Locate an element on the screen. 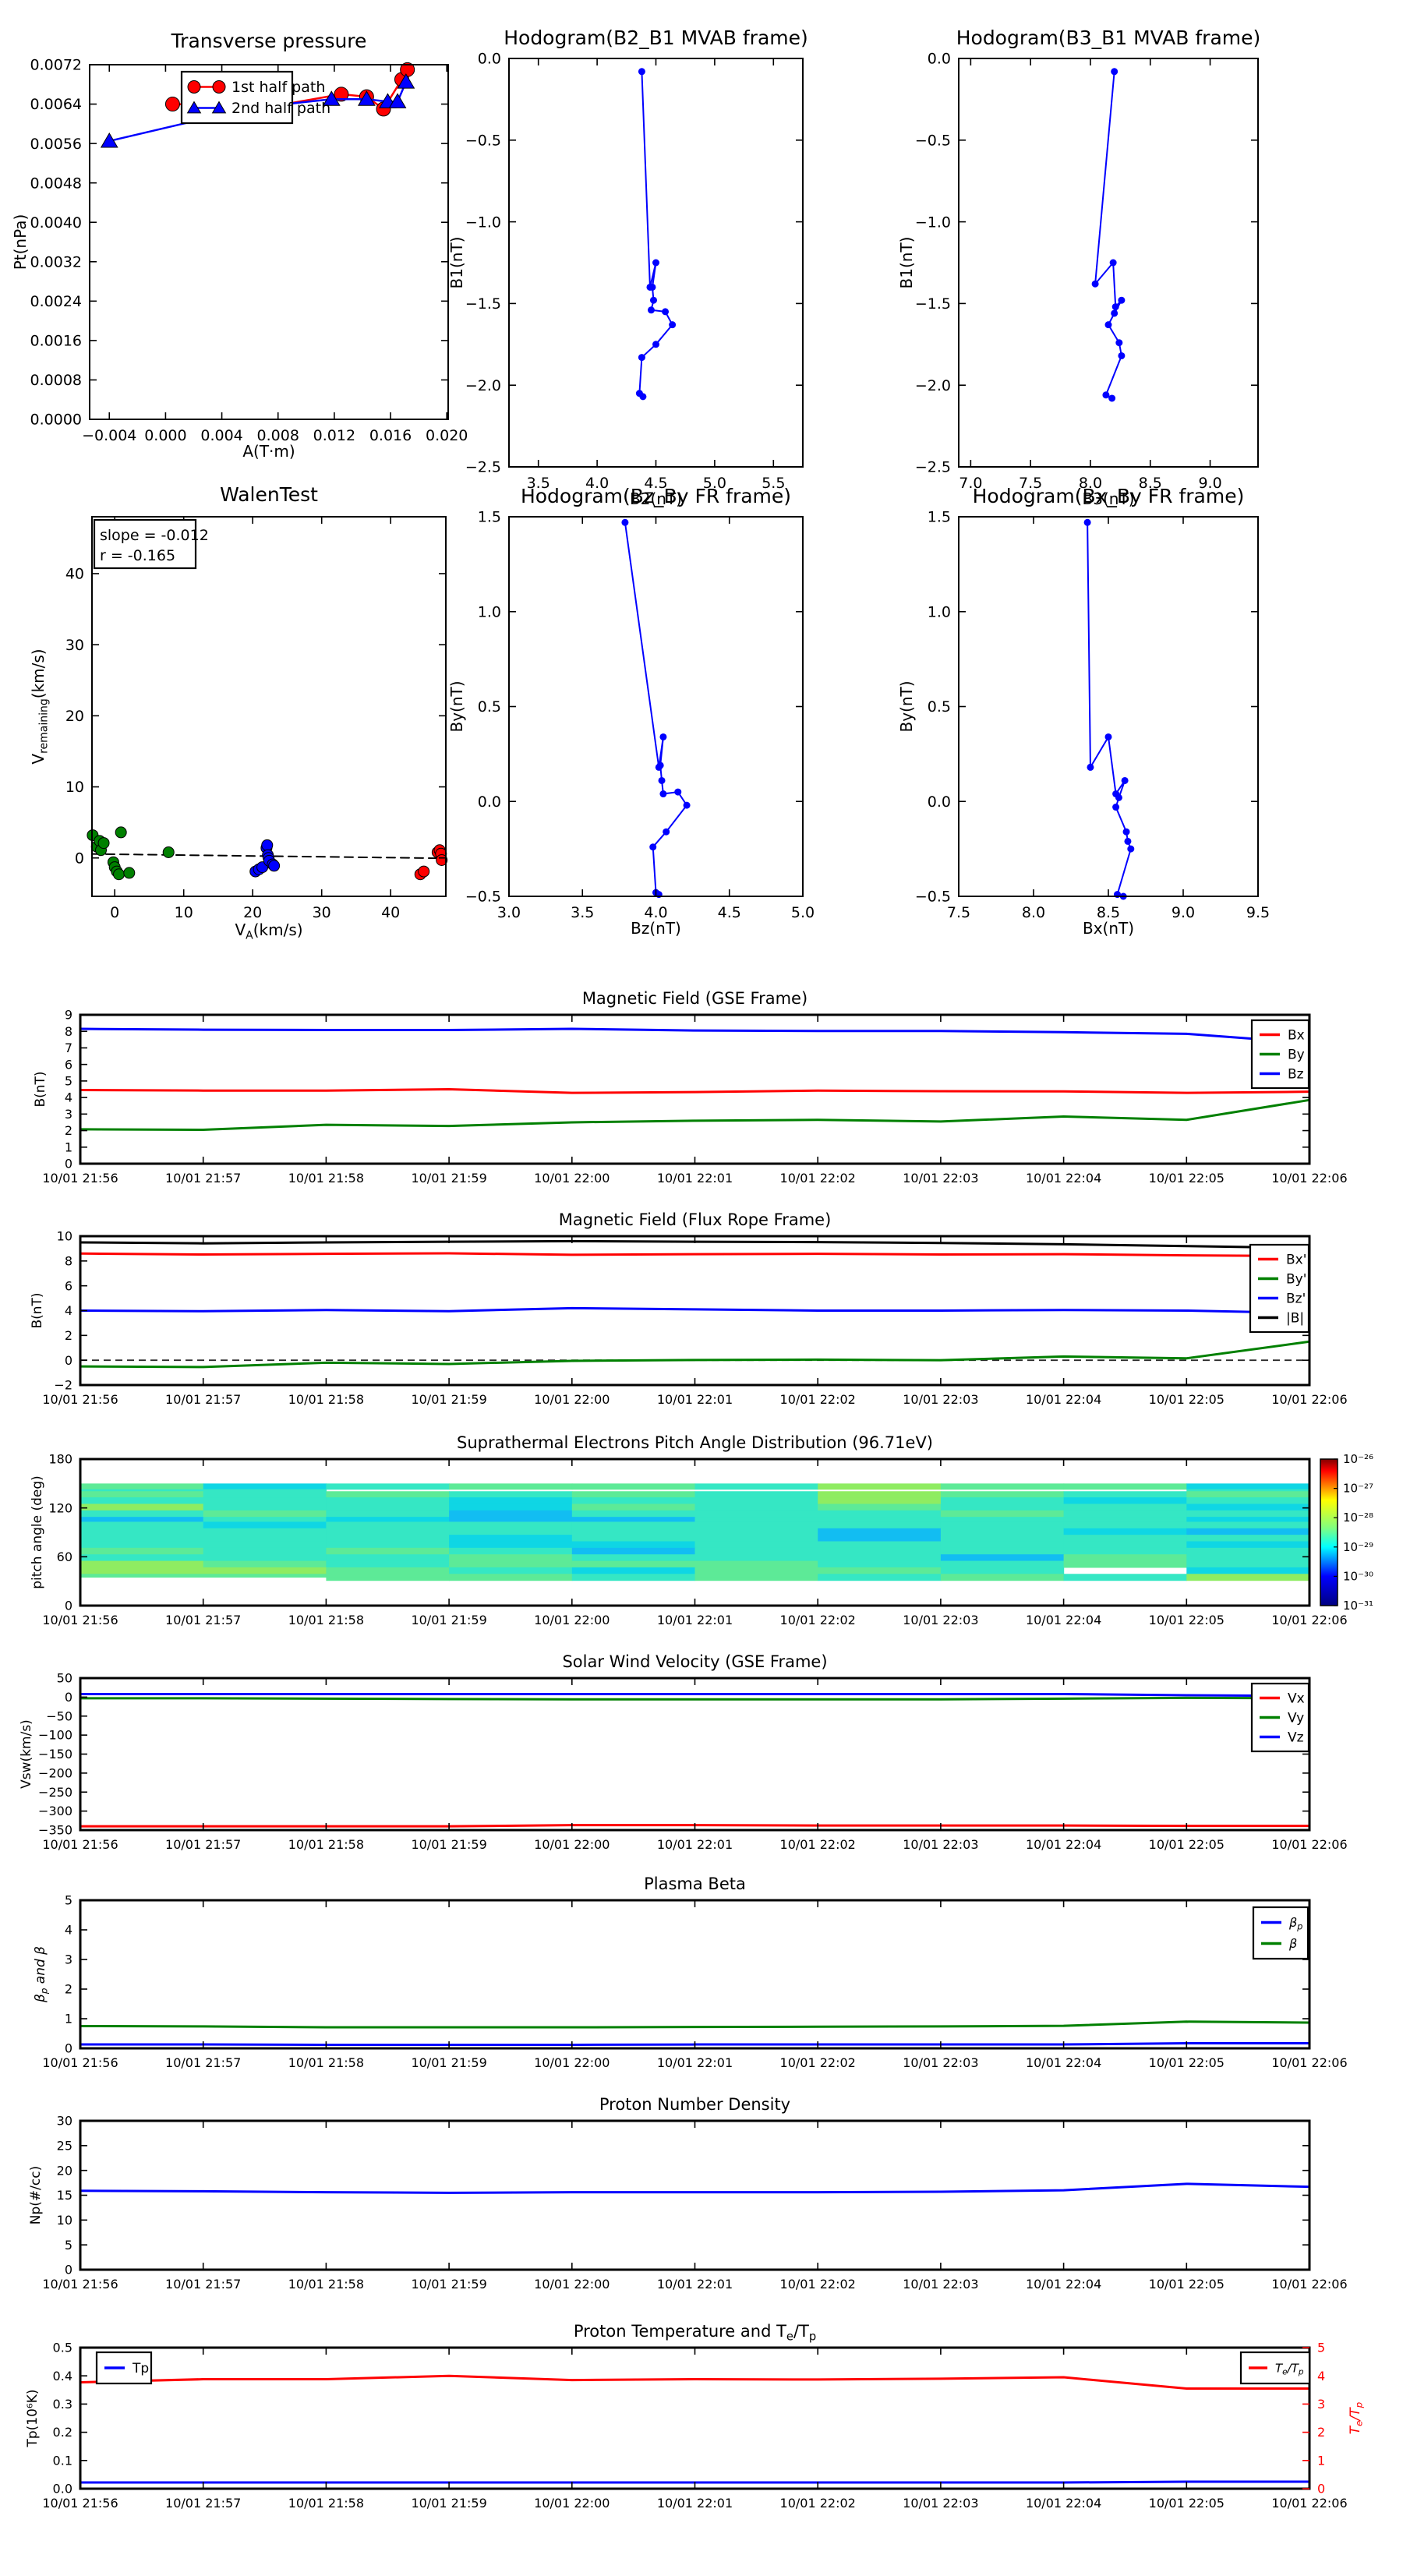 The height and width of the screenshot is (2576, 1403). legend-label: Tp is located at coordinates (140, 2368).